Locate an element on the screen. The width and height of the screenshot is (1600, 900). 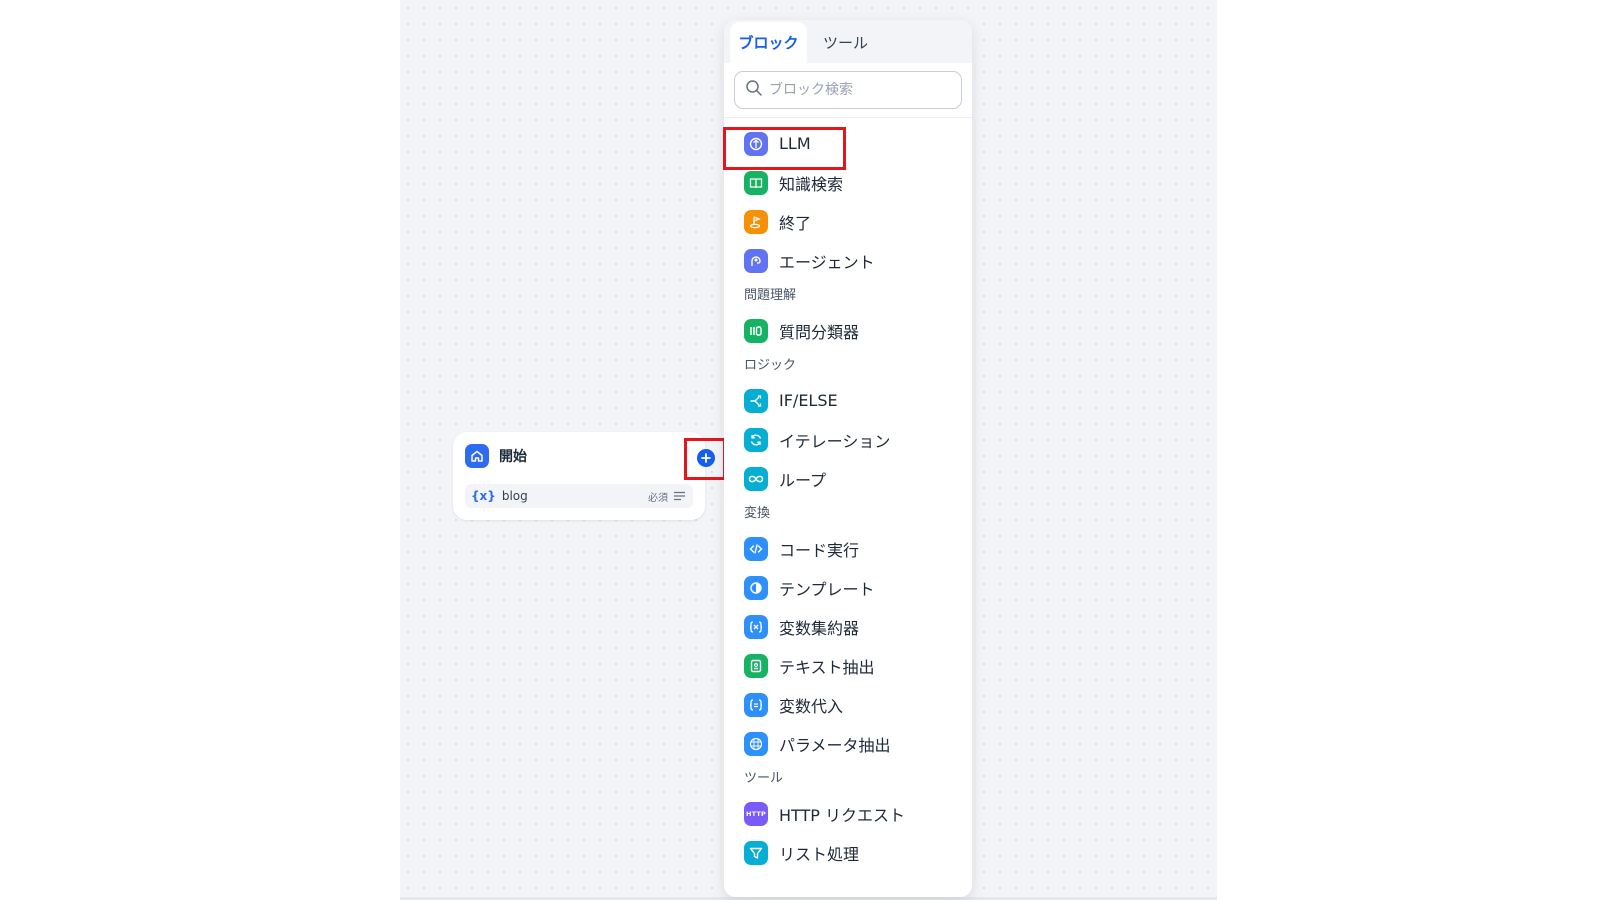
block-label-template: テンプレート is located at coordinates (827, 589).